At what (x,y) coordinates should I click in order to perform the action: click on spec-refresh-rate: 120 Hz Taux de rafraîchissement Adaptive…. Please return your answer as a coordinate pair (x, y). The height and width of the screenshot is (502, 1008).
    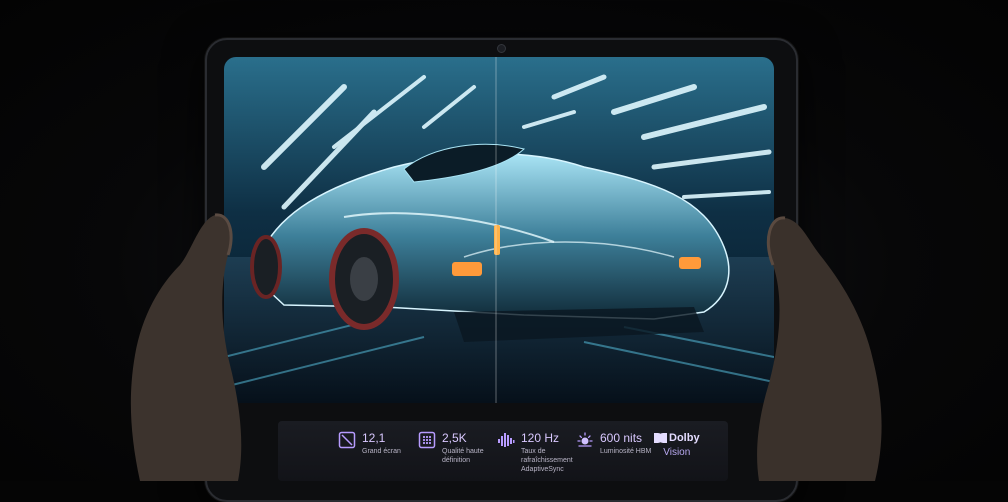
    Looking at the image, I should click on (540, 452).